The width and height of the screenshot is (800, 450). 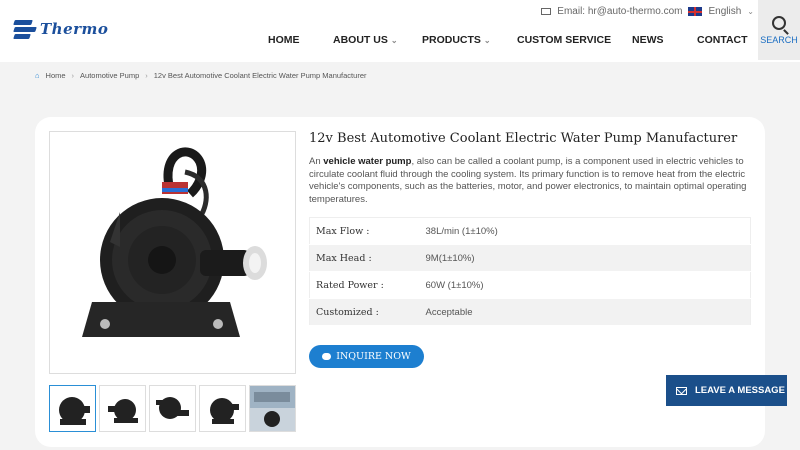 I want to click on table-row: Max Head : 9M(1±10%), so click(x=530, y=258).